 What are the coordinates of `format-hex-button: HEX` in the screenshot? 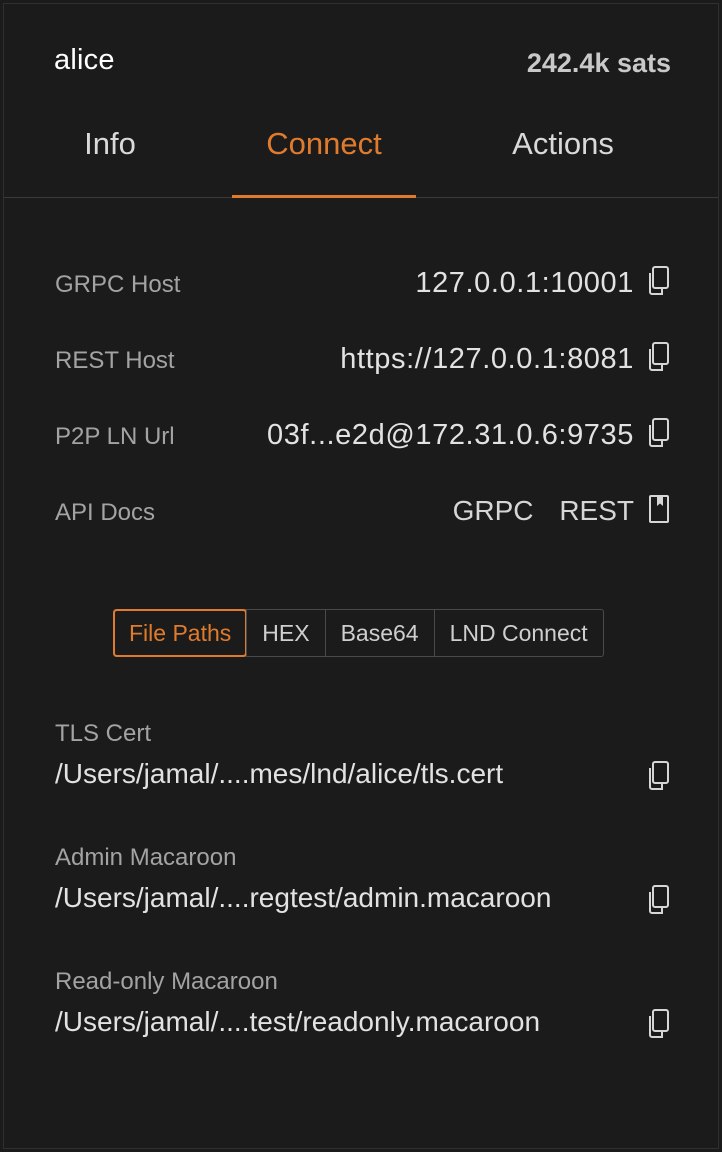 It's located at (285, 633).